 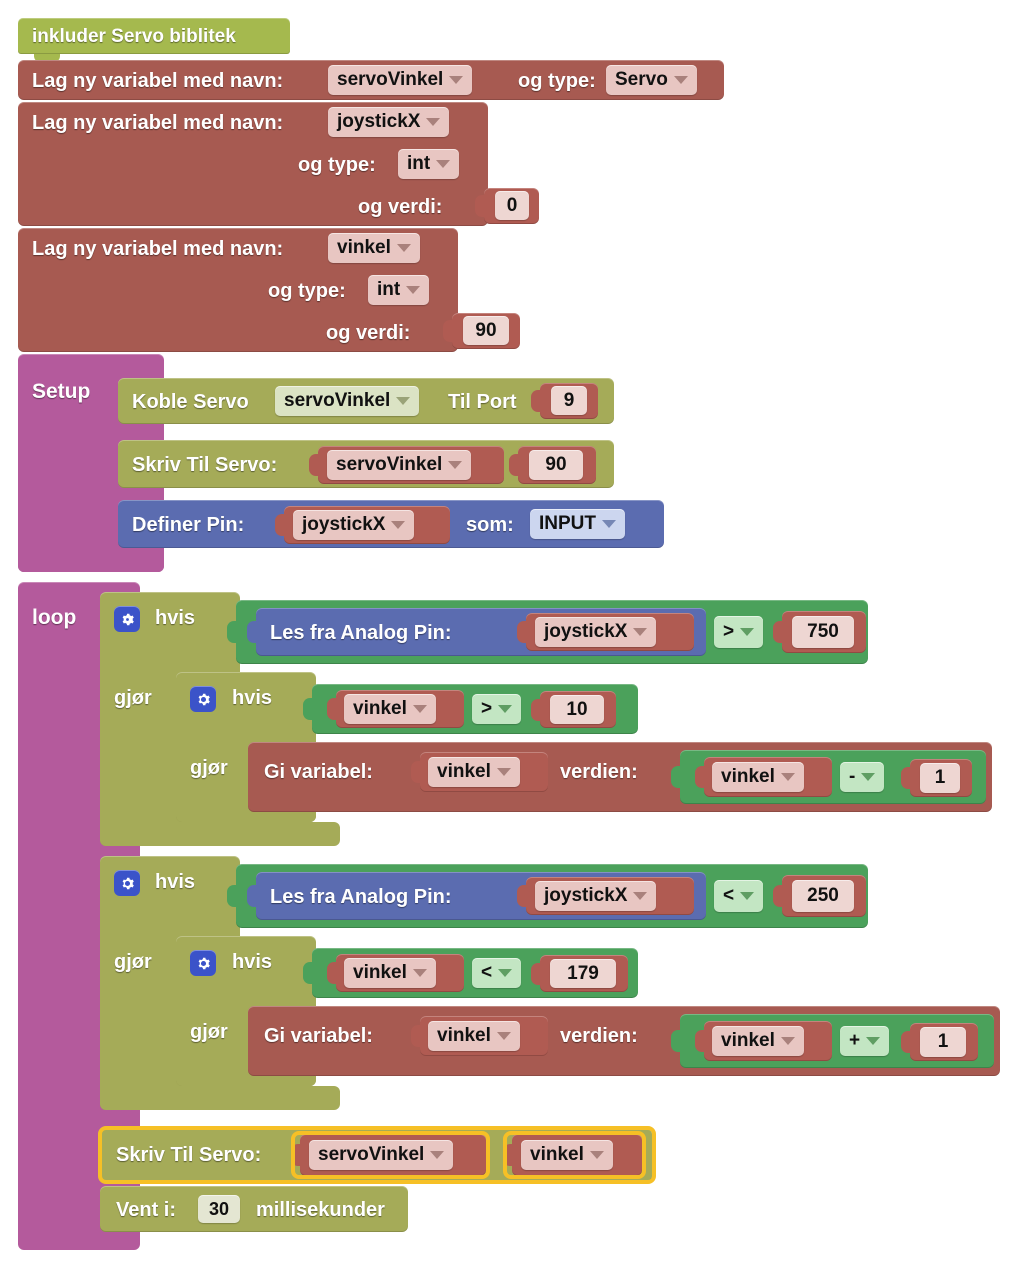 What do you see at coordinates (557, 81) in the screenshot?
I see `declare-servo-type-label: og type:` at bounding box center [557, 81].